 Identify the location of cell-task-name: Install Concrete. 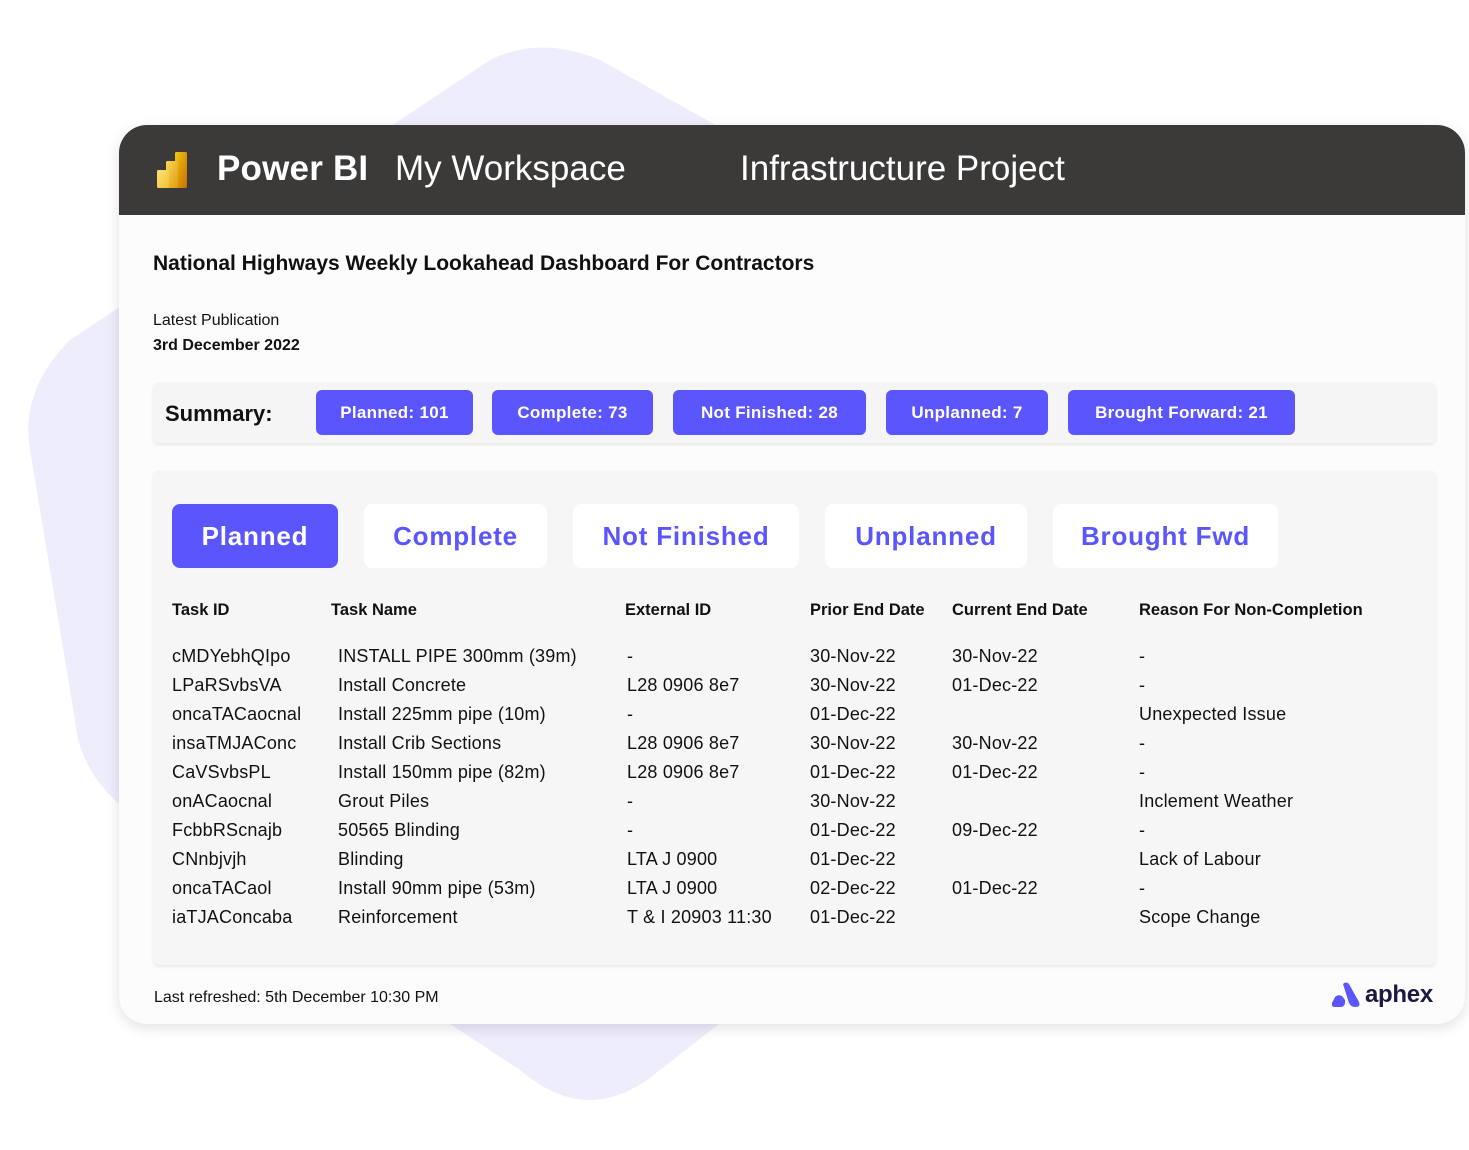
(402, 685).